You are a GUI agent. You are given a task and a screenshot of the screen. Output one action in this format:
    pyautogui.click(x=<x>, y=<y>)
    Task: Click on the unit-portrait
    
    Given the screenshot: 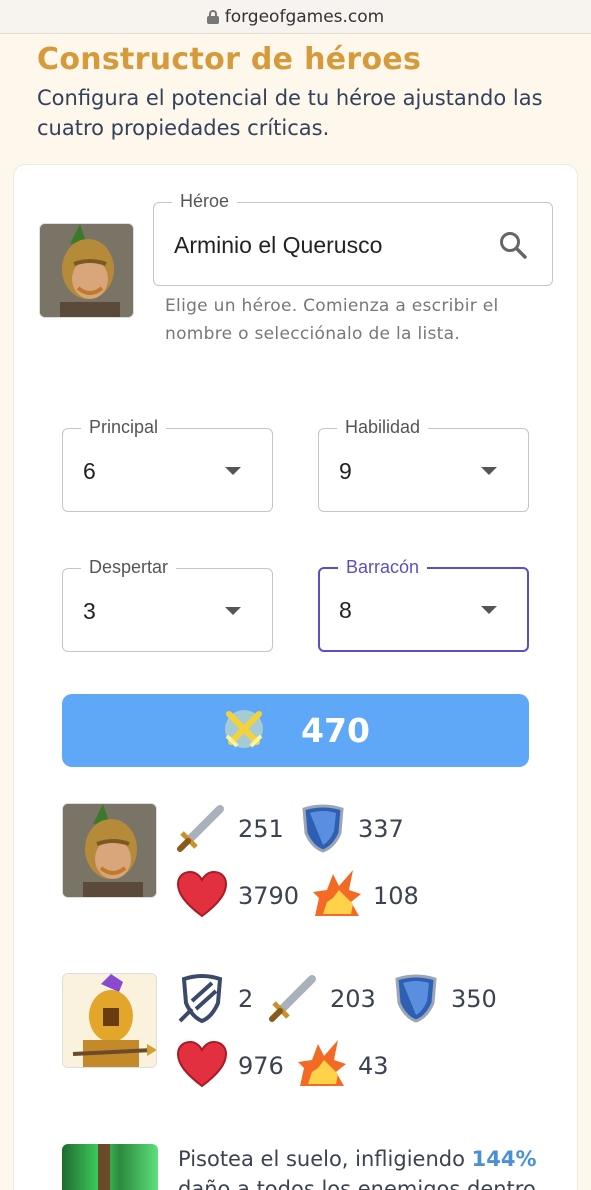 What is the action you would take?
    pyautogui.click(x=109, y=1020)
    